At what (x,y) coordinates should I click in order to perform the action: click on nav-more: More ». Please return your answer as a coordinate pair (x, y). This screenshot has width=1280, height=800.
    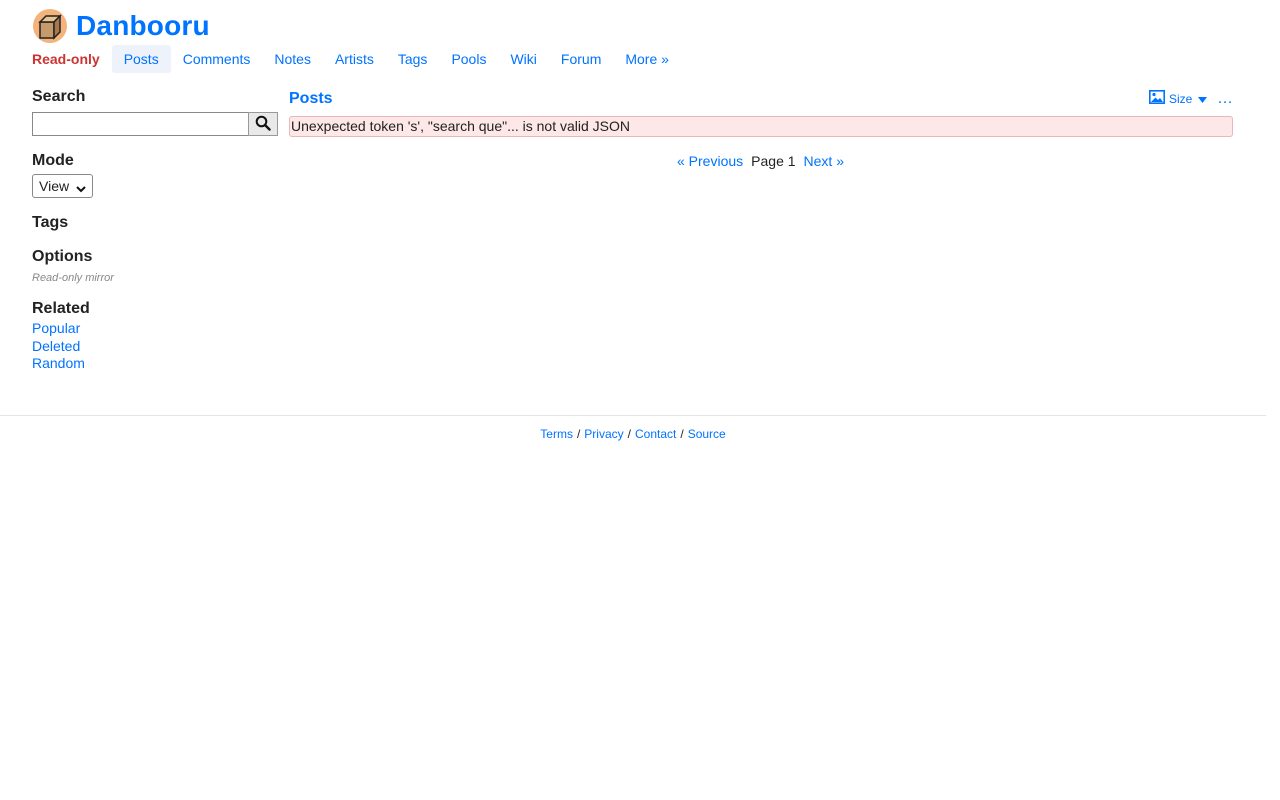
    Looking at the image, I should click on (647, 59).